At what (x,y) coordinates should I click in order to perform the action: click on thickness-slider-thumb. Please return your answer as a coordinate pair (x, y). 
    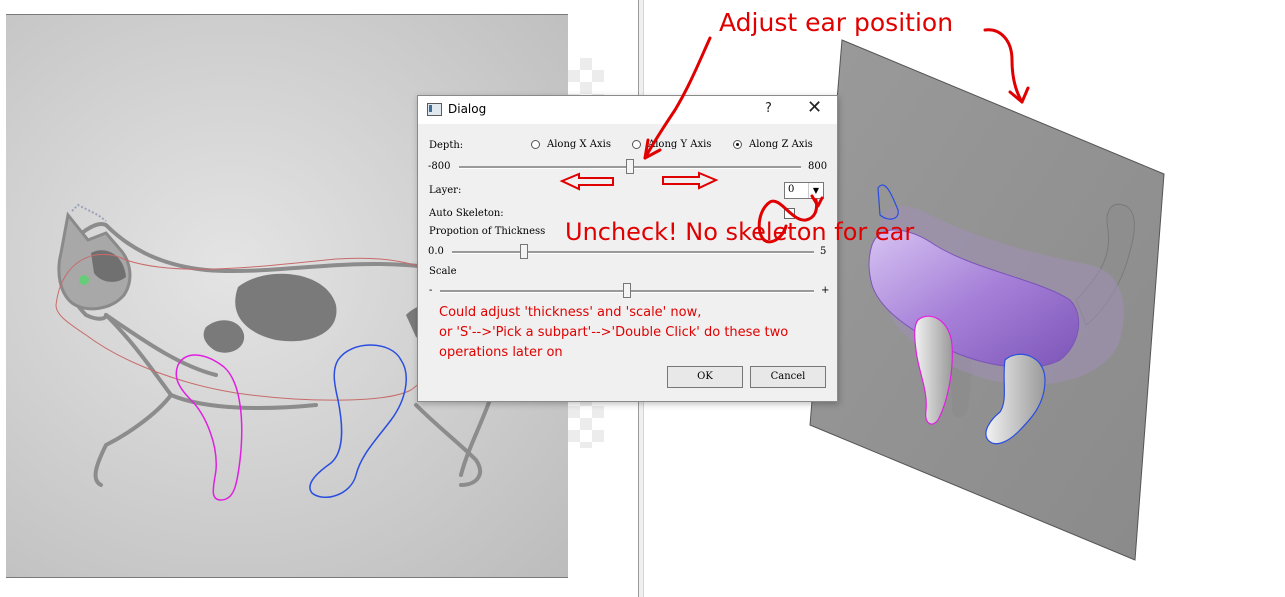
    Looking at the image, I should click on (524, 251).